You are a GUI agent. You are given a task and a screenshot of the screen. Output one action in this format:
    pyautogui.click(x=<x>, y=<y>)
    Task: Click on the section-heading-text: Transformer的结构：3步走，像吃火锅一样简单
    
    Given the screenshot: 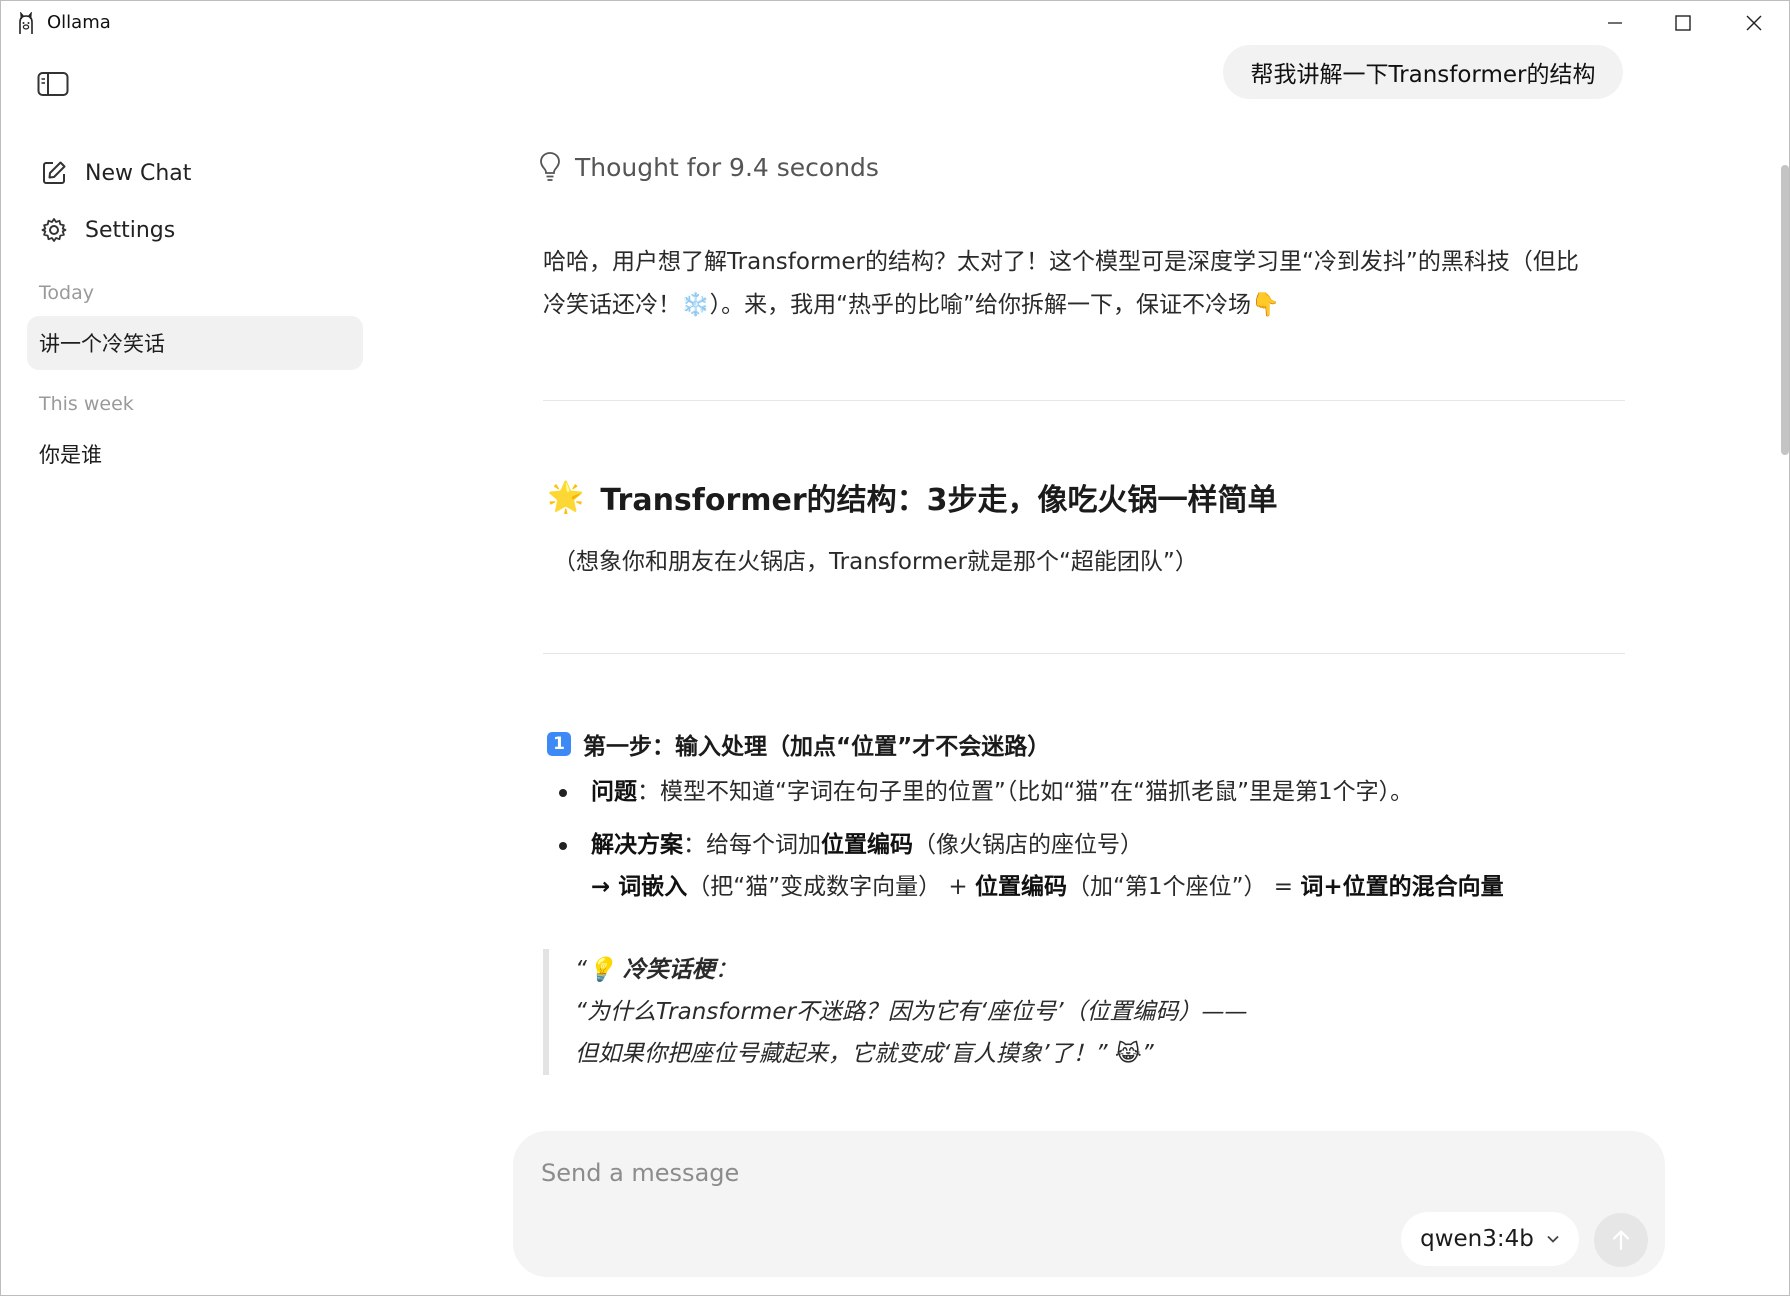 What is the action you would take?
    pyautogui.click(x=939, y=500)
    